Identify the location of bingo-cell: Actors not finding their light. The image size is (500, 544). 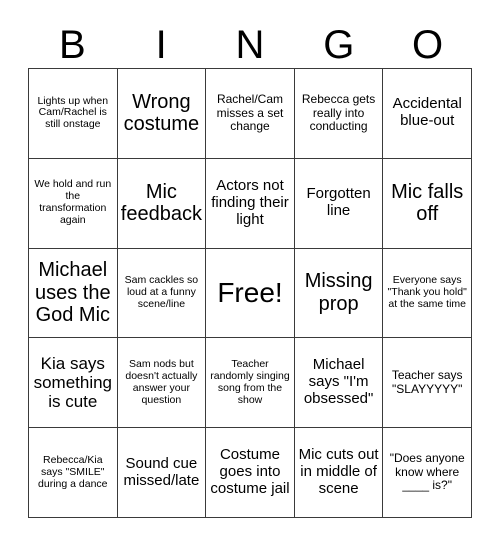
(250, 203).